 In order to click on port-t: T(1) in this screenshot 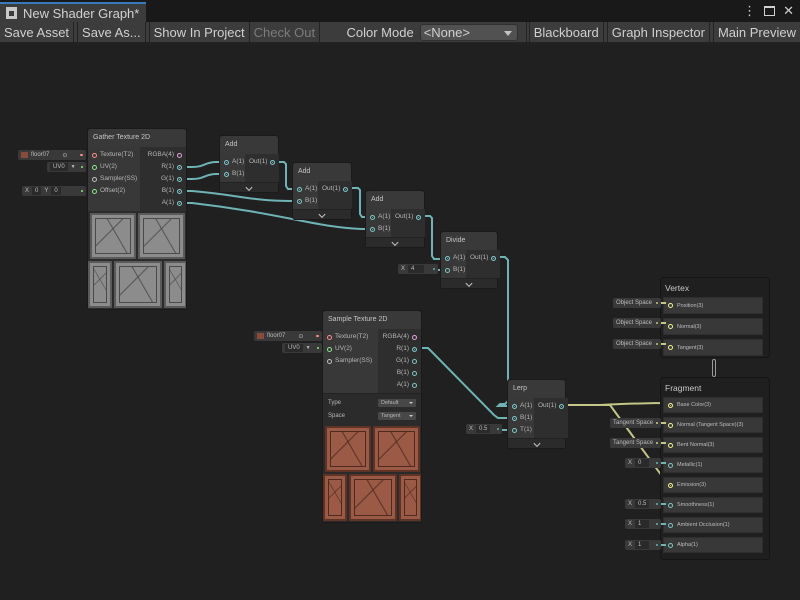, I will do `click(521, 430)`.